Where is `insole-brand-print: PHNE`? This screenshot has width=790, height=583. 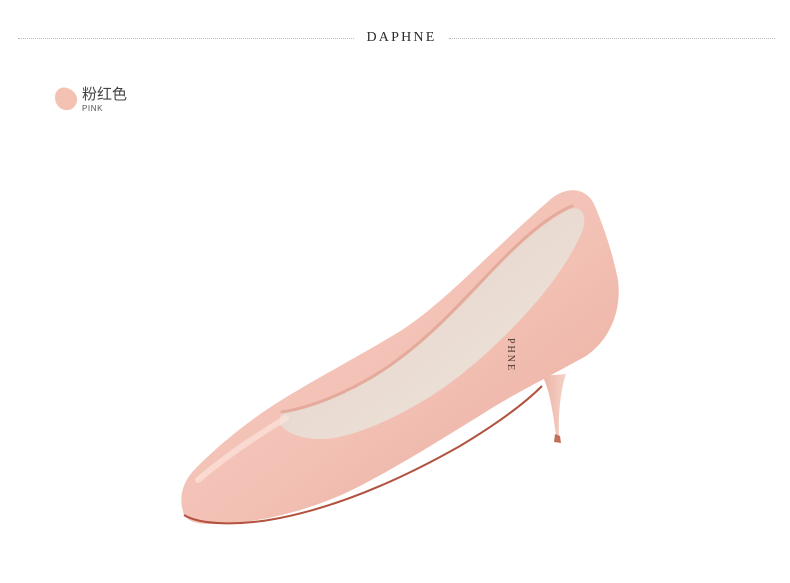 insole-brand-print: PHNE is located at coordinates (510, 355).